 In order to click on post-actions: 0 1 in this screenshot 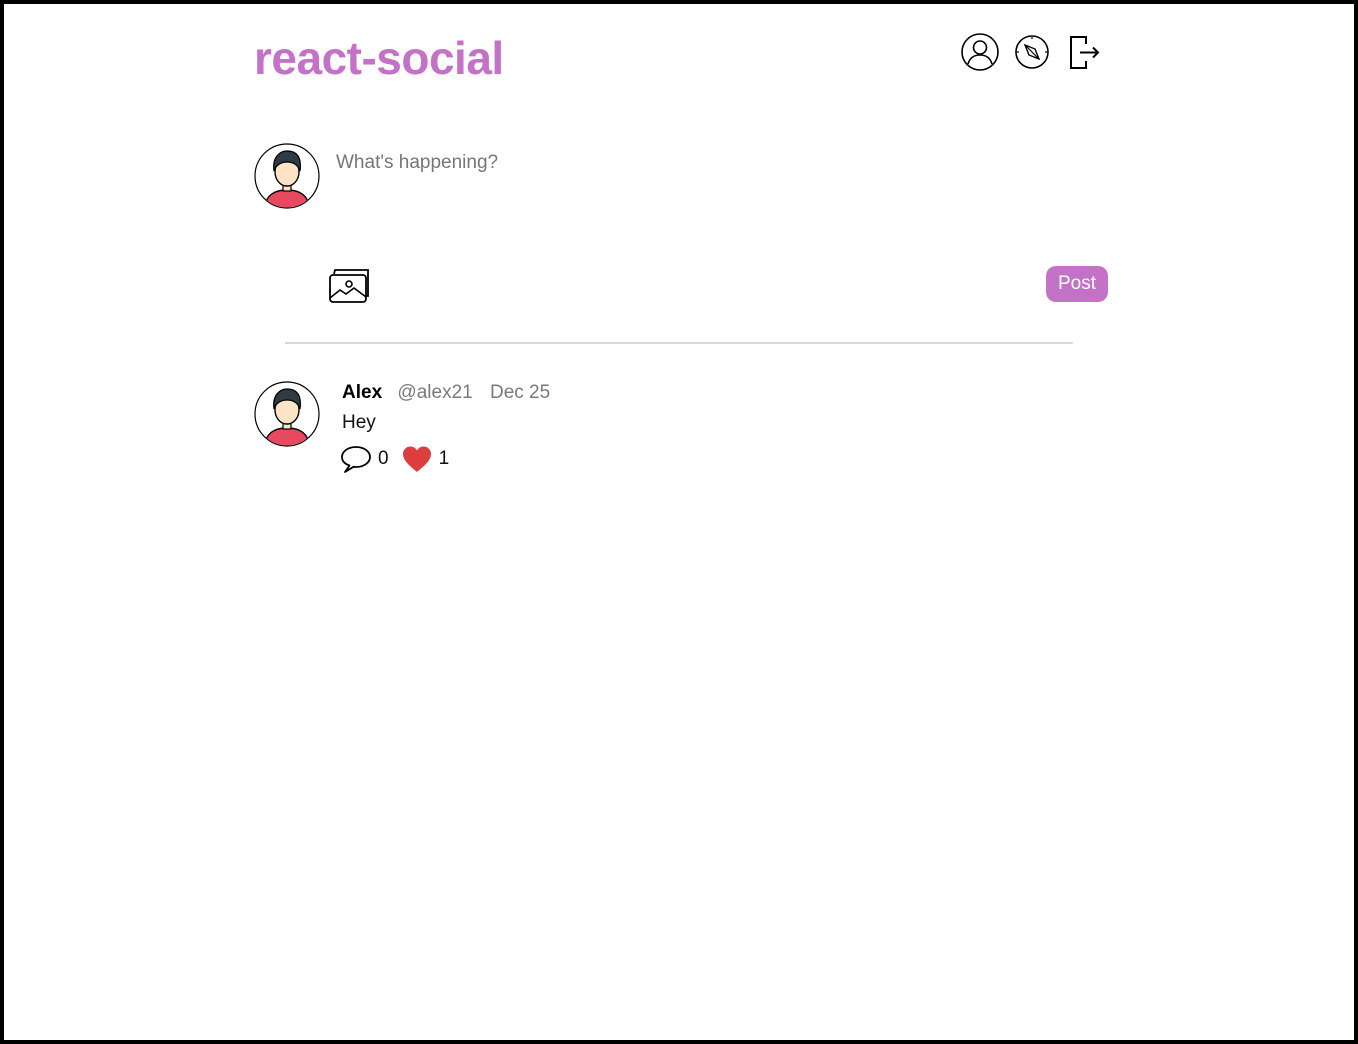, I will do `click(394, 459)`.